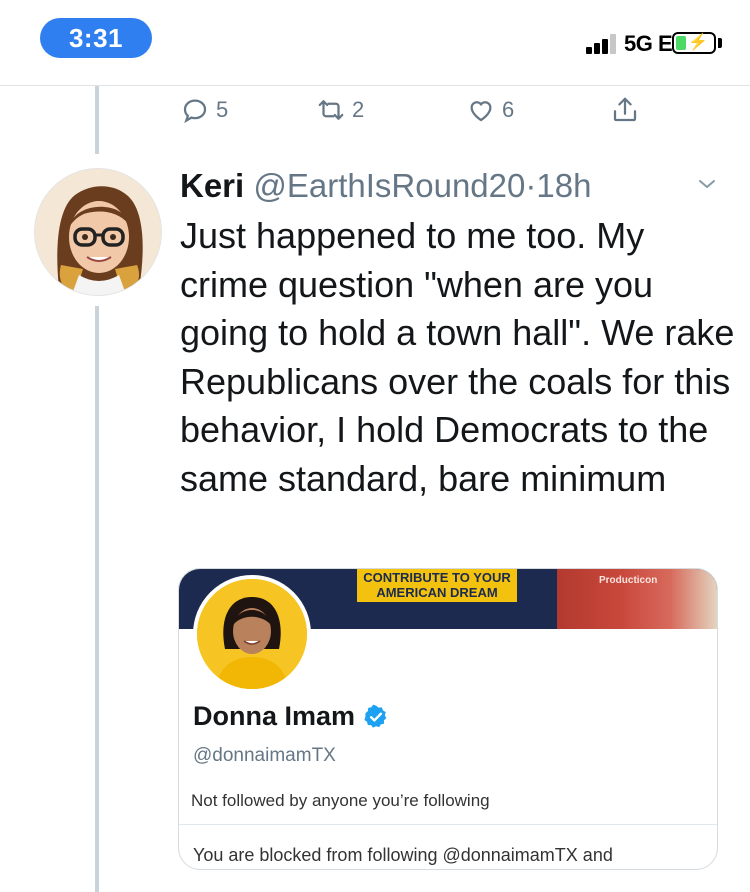  What do you see at coordinates (448, 824) in the screenshot?
I see `card-divider` at bounding box center [448, 824].